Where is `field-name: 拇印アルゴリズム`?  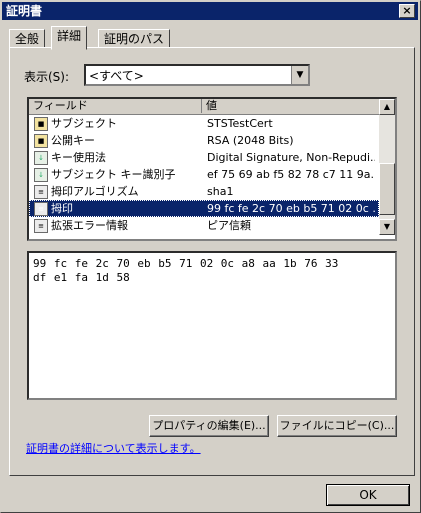 field-name: 拇印アルゴリズム is located at coordinates (95, 191).